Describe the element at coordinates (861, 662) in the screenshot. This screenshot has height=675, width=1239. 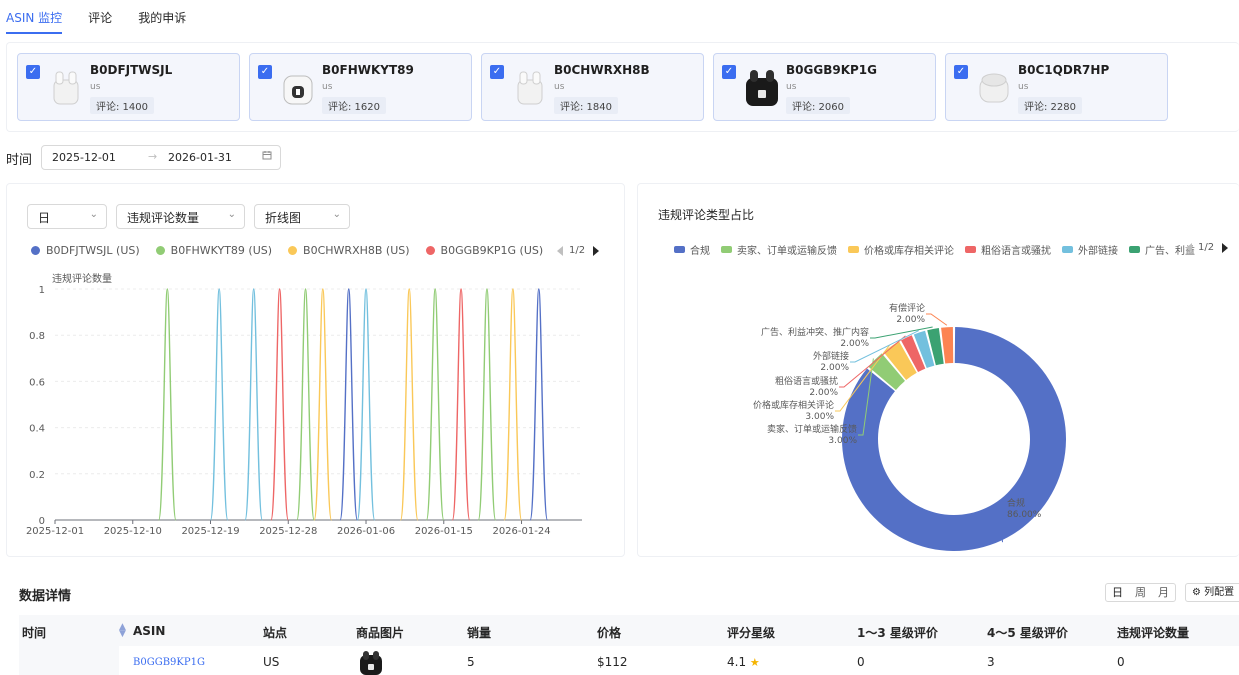
I see `low-star-cell: 0` at that location.